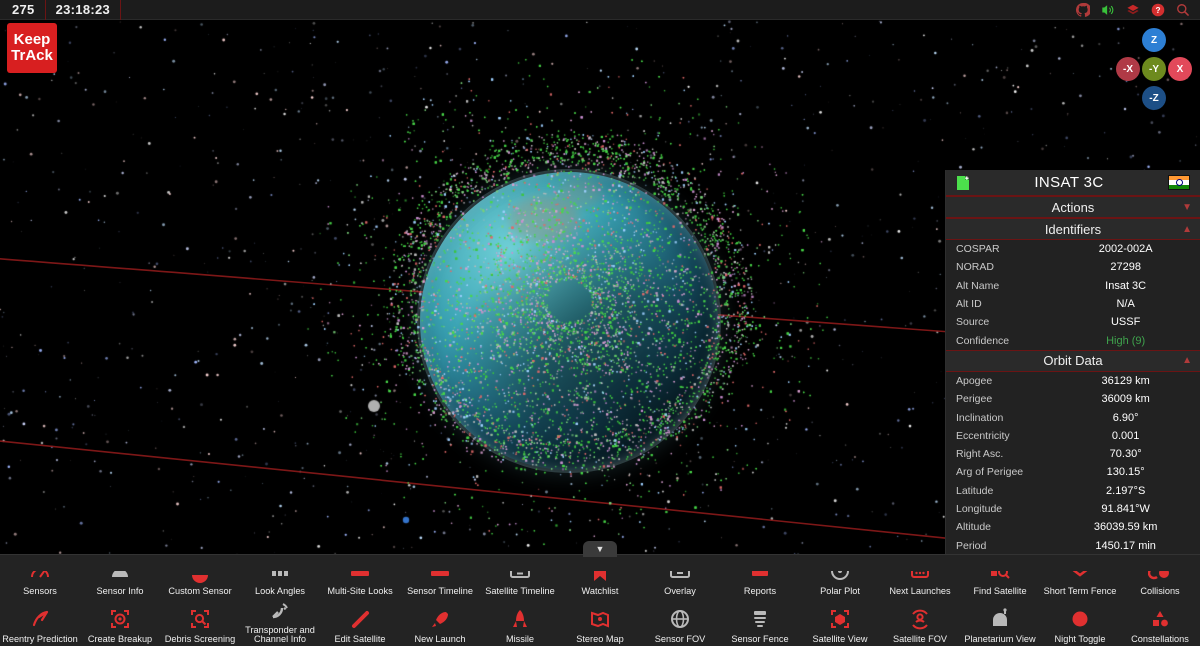 The height and width of the screenshot is (646, 1200). I want to click on axis-neg-x-button: -X, so click(1128, 69).